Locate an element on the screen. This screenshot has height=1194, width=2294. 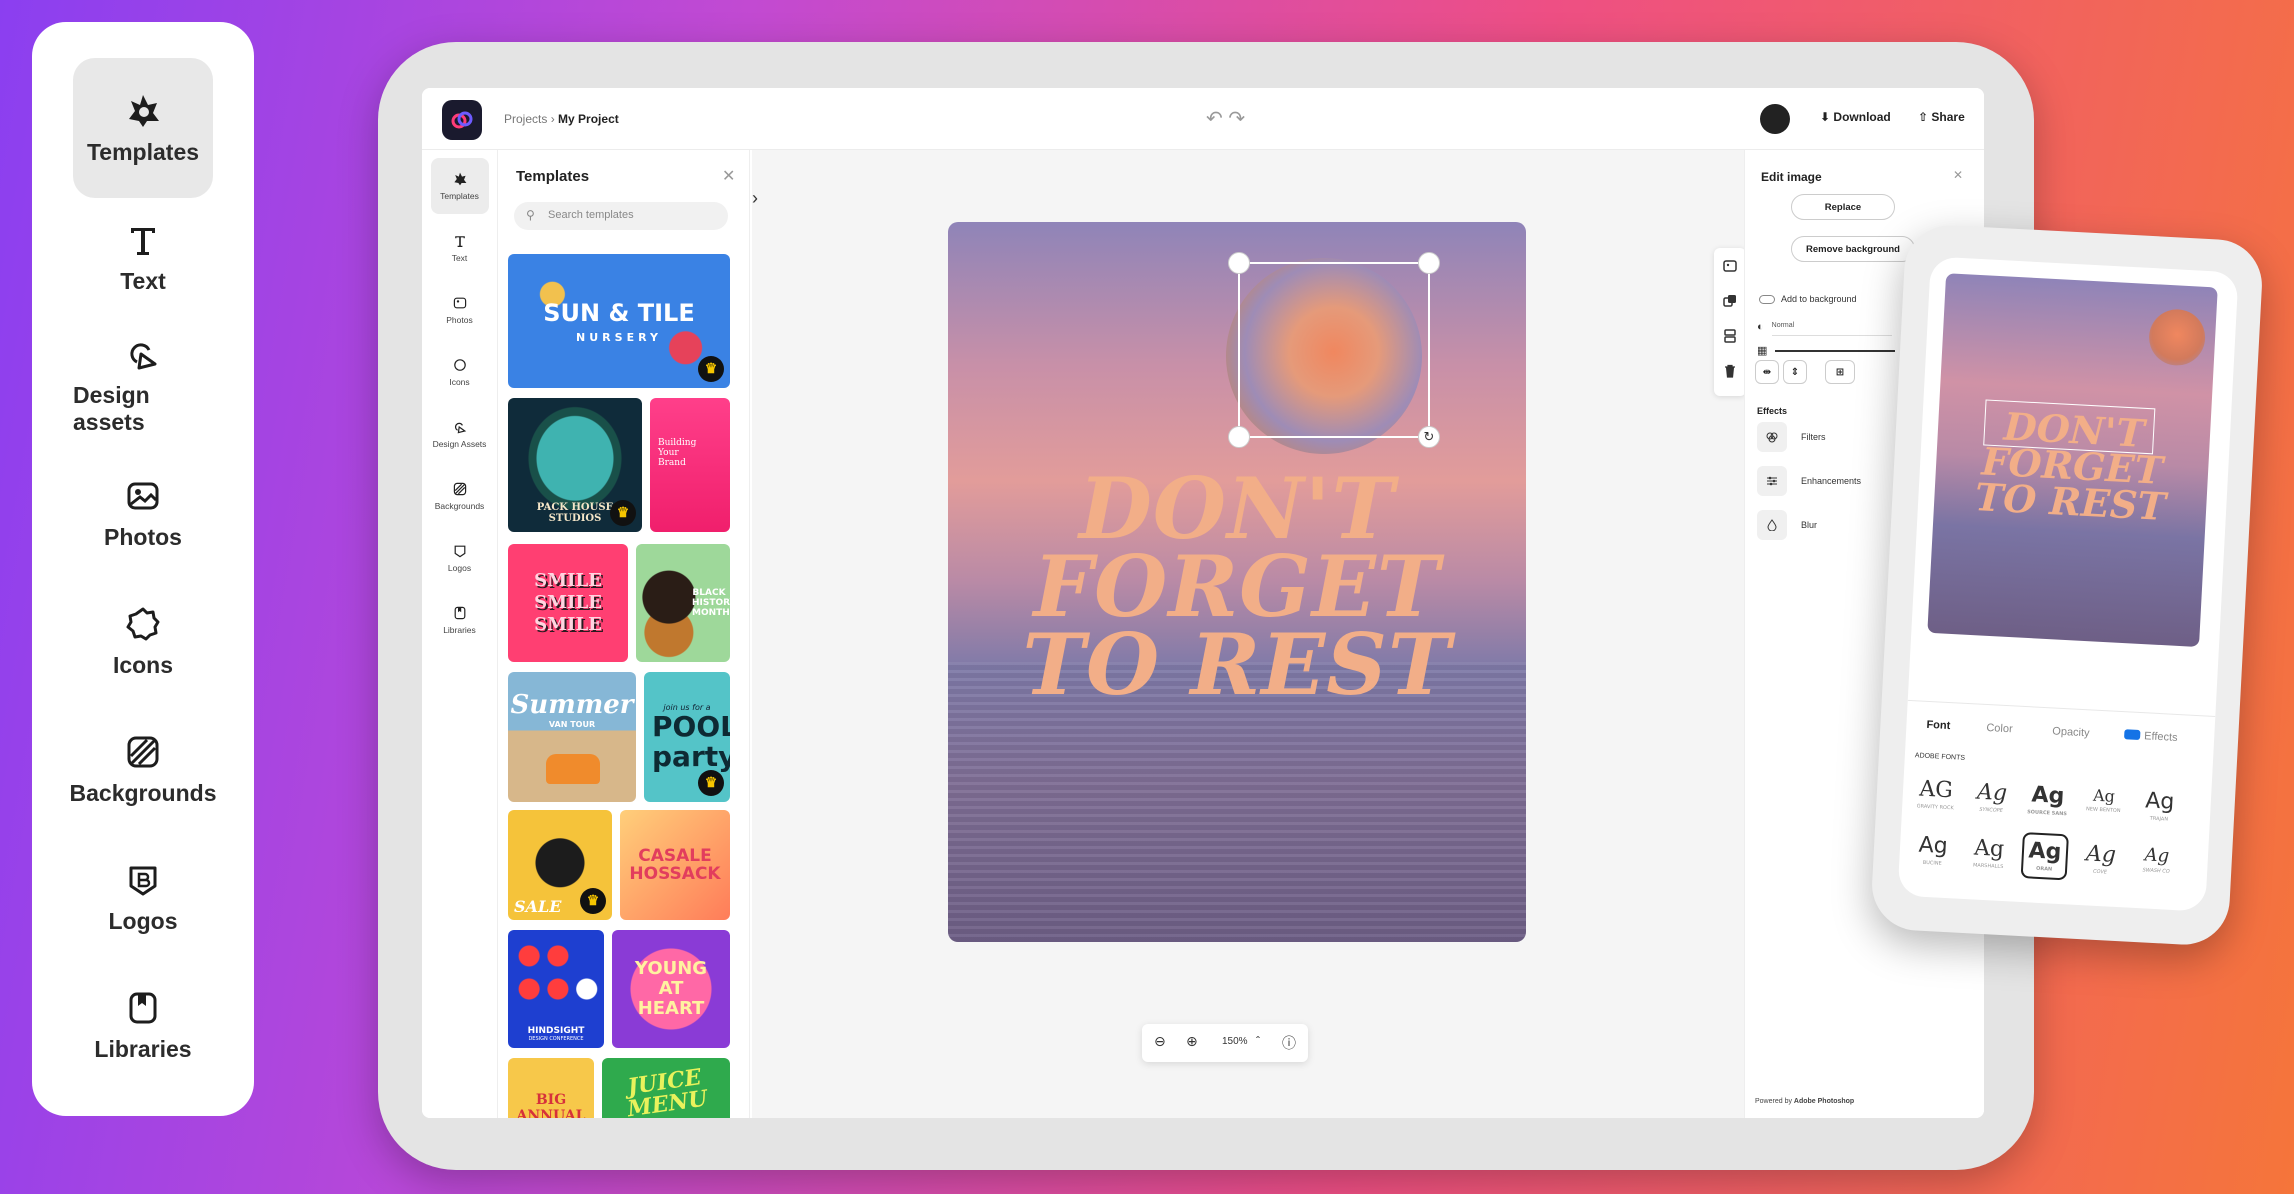
effect-blur: Blur is located at coordinates (1787, 525).